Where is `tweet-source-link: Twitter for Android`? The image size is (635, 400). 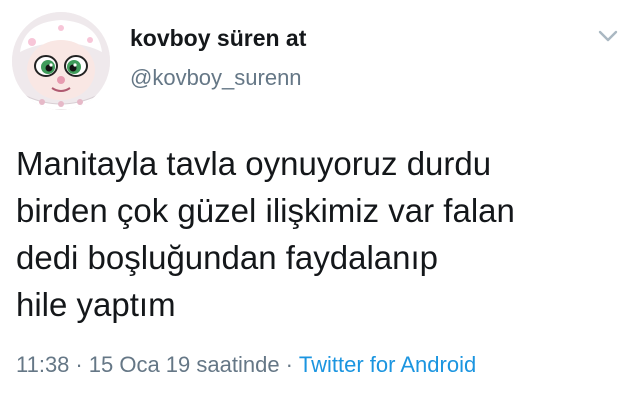
tweet-source-link: Twitter for Android is located at coordinates (387, 364).